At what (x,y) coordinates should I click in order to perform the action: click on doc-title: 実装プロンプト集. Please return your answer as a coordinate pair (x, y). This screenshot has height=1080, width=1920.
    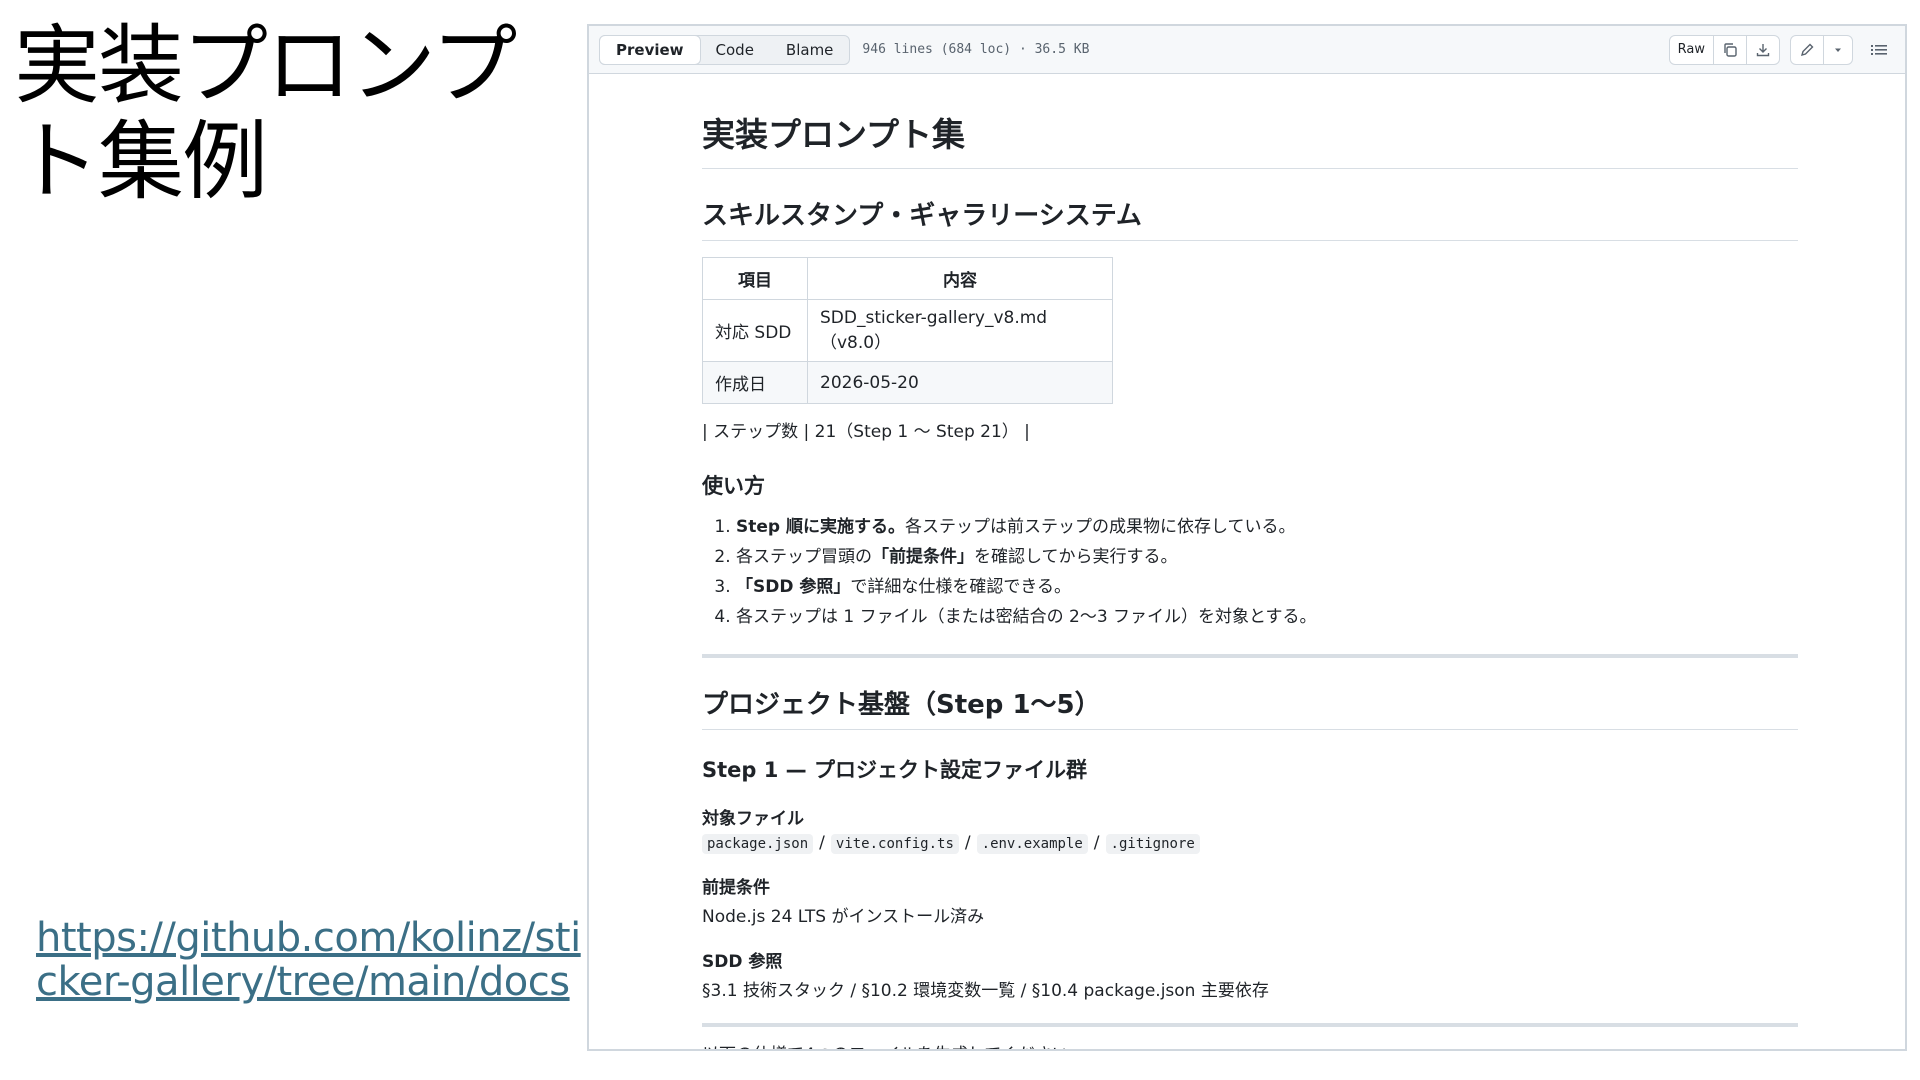
    Looking at the image, I should click on (1250, 138).